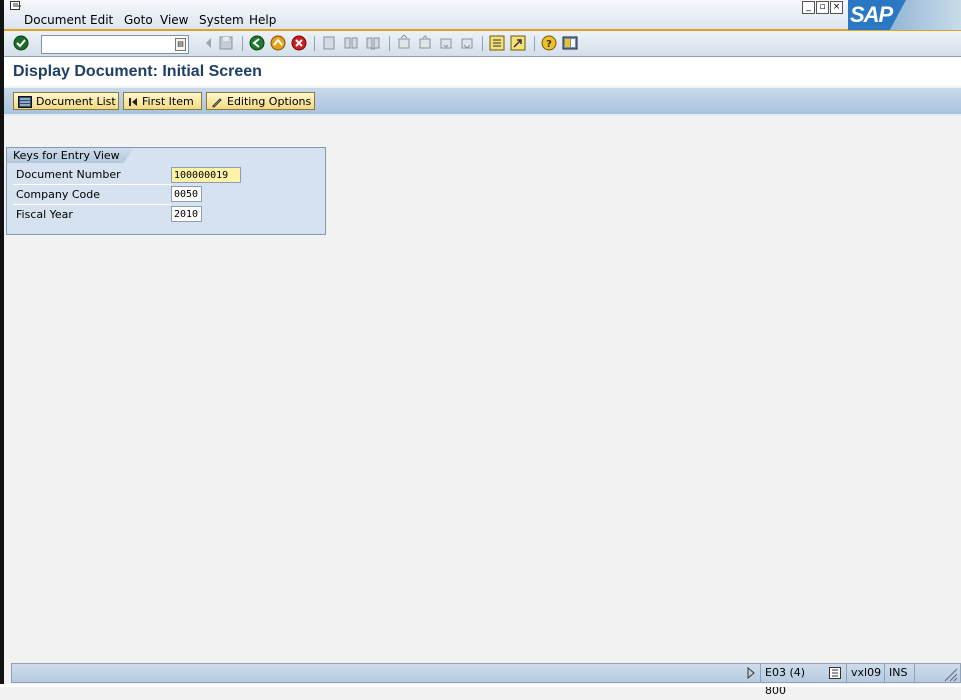 This screenshot has width=961, height=700. Describe the element at coordinates (180, 44) in the screenshot. I see `command-history-icon: ▤` at that location.